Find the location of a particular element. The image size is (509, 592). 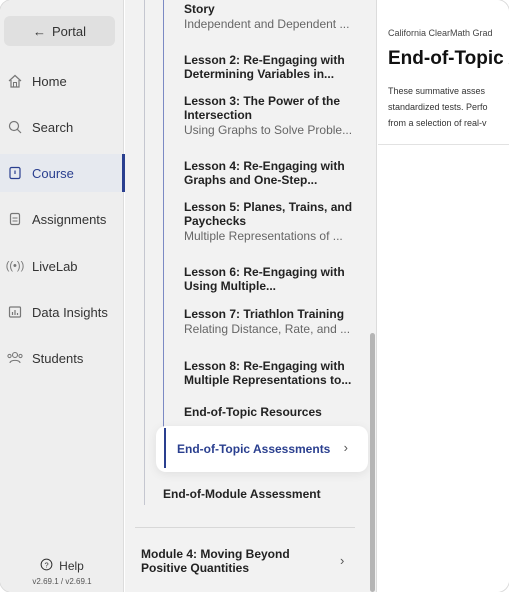

students-icon is located at coordinates (15, 358).